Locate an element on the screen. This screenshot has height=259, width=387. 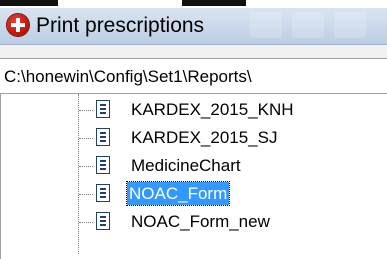
tree-item: MedicineChart is located at coordinates (194, 166).